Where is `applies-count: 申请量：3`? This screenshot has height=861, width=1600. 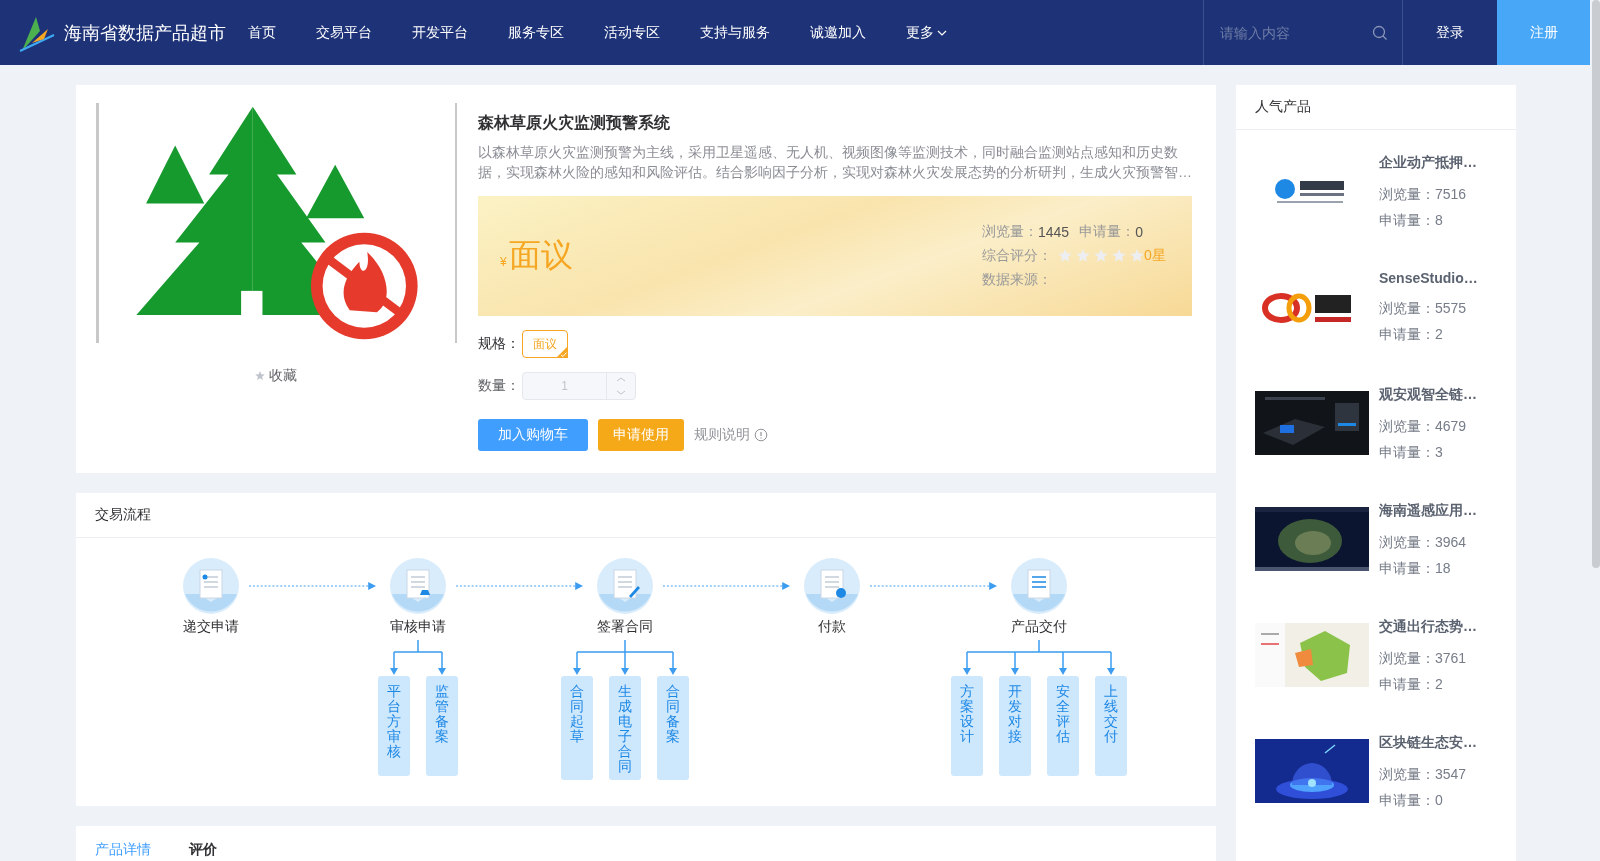 applies-count: 申请量：3 is located at coordinates (1411, 453).